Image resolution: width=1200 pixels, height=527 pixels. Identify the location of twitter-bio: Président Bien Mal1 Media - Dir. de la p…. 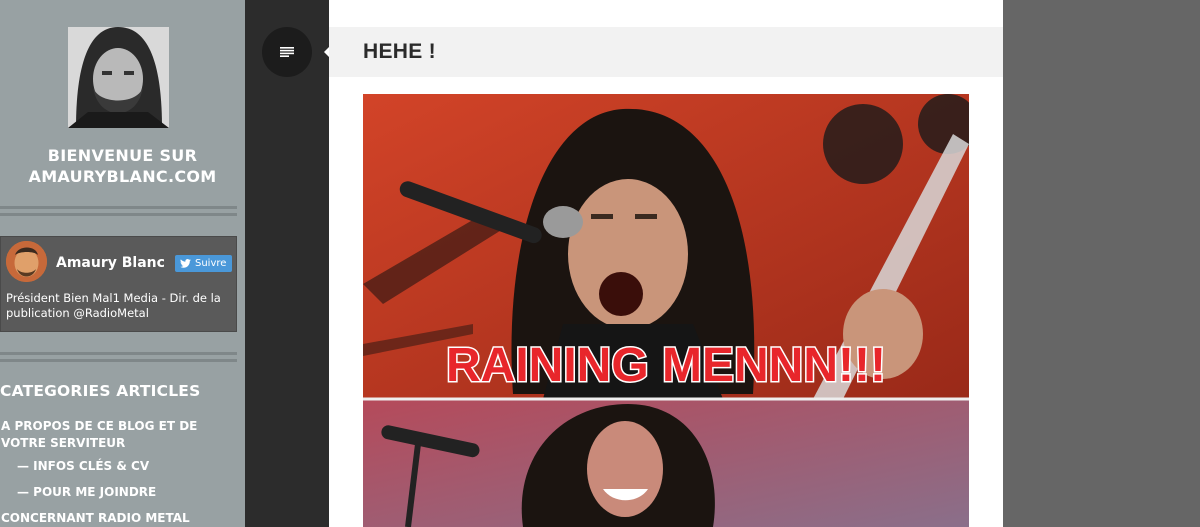
(113, 305).